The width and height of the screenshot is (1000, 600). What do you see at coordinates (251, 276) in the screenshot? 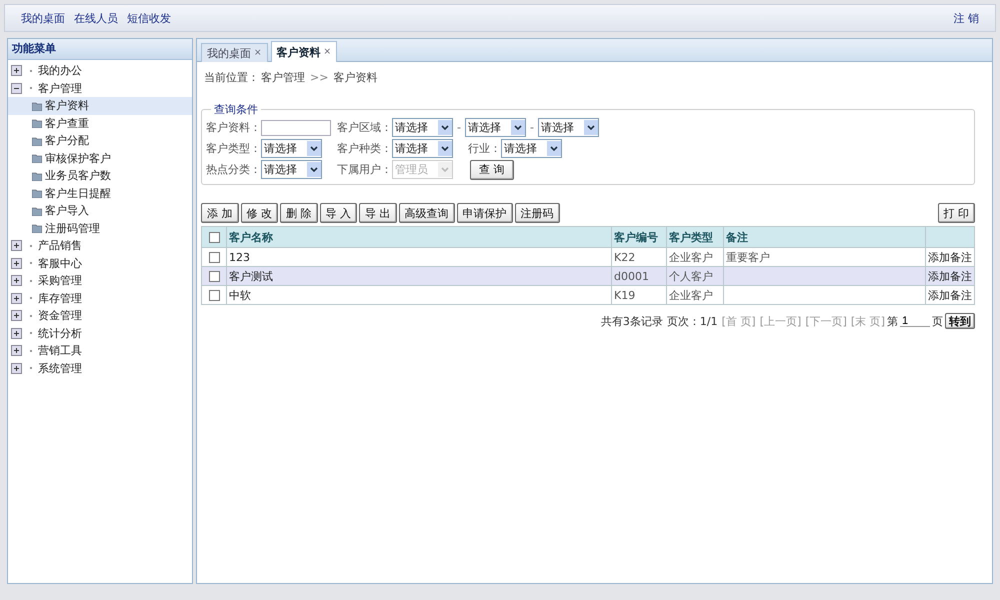
I see `table-cell: 客户测试` at bounding box center [251, 276].